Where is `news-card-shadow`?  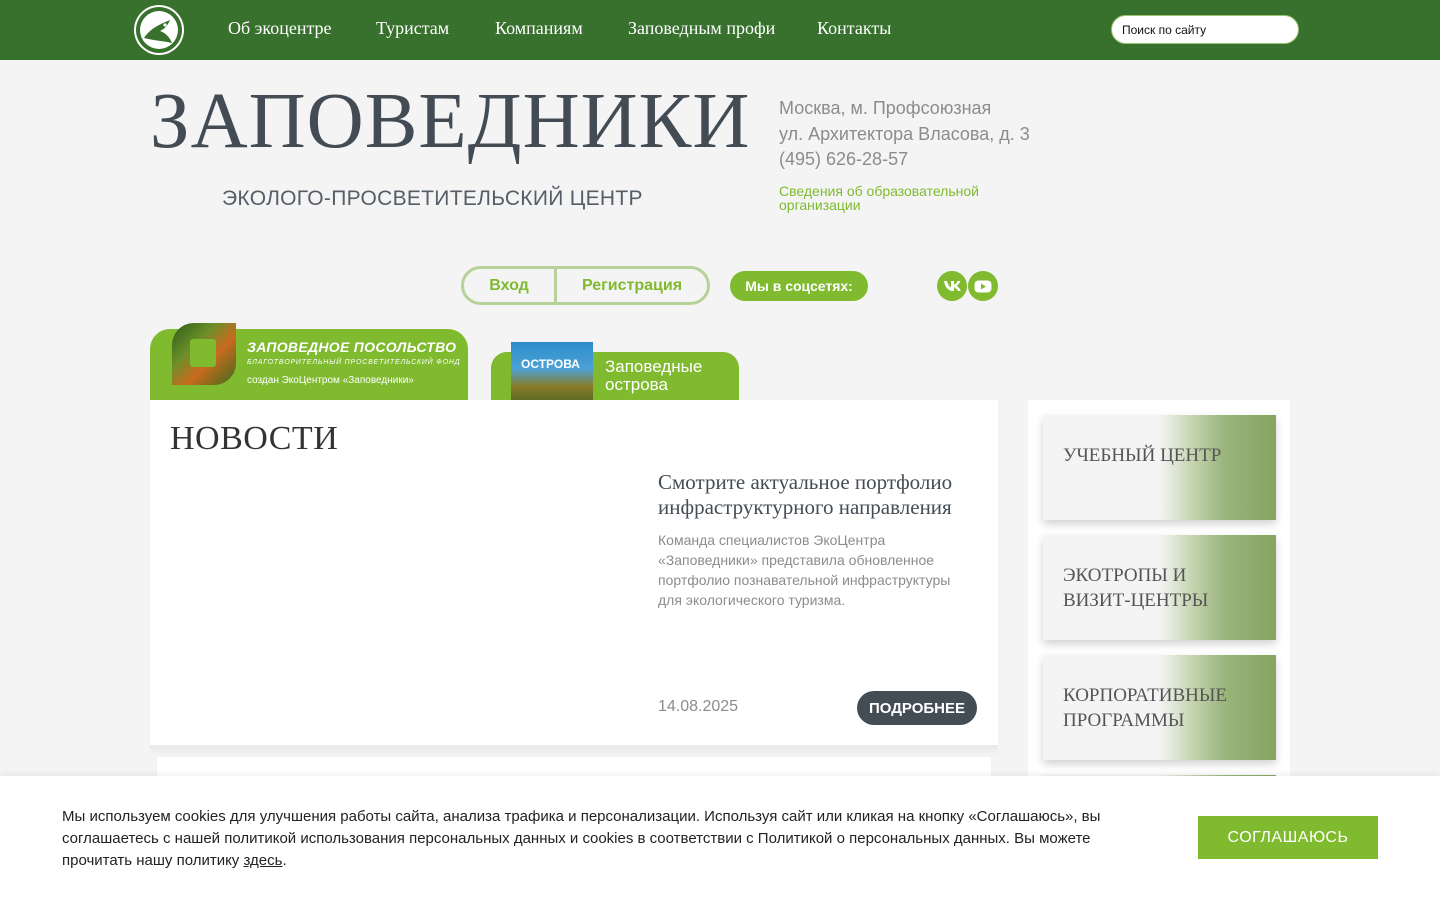 news-card-shadow is located at coordinates (574, 751).